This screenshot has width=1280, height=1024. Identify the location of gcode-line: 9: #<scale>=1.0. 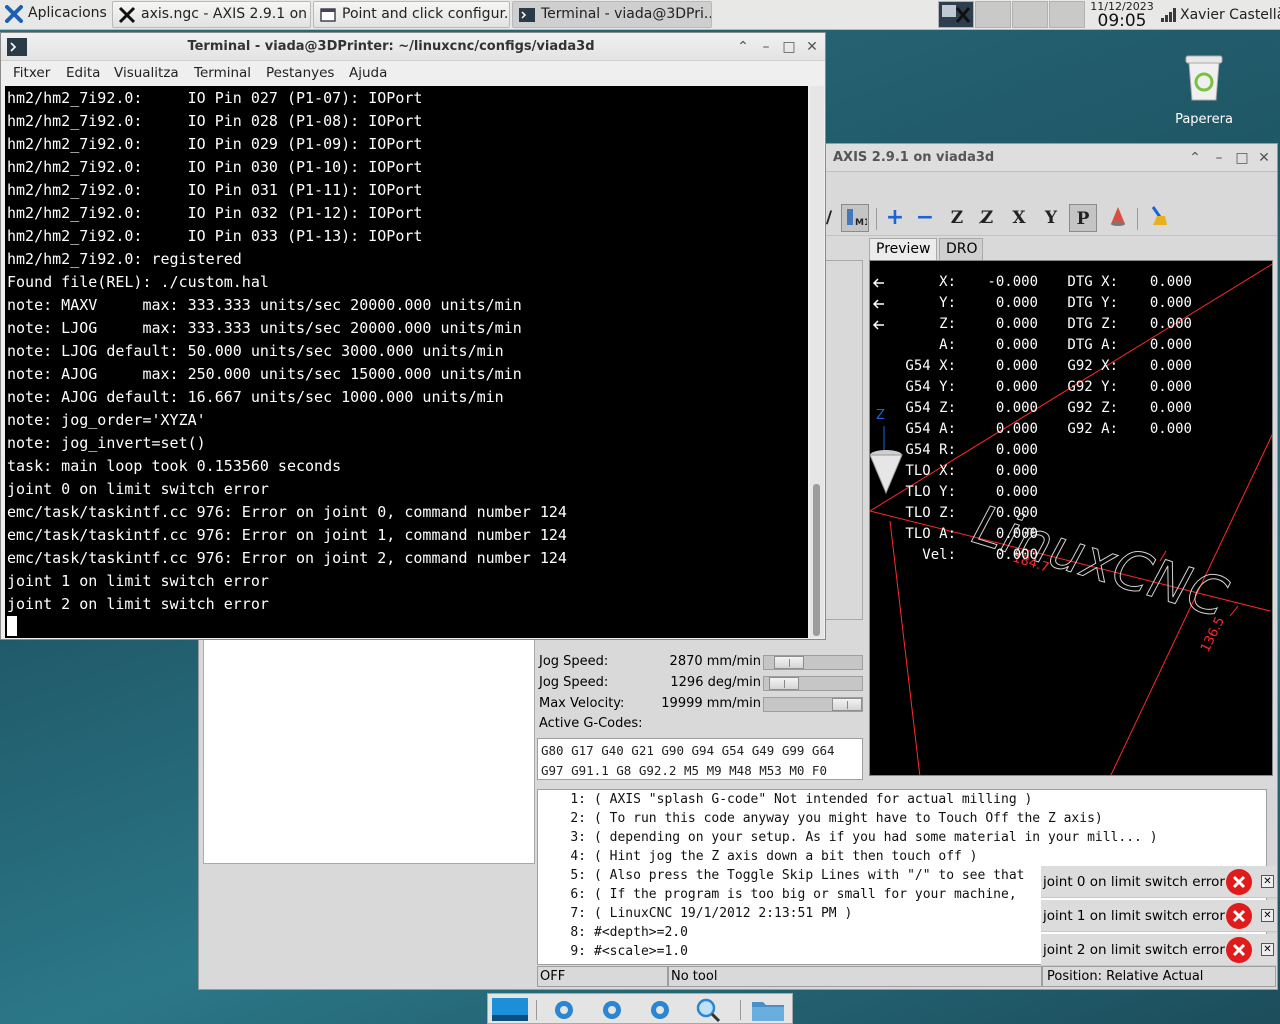
(613, 953).